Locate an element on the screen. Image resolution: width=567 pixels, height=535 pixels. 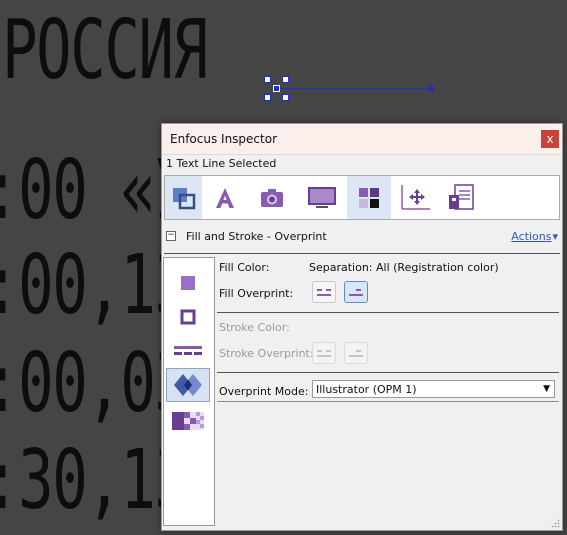
category-list is located at coordinates (189, 391).